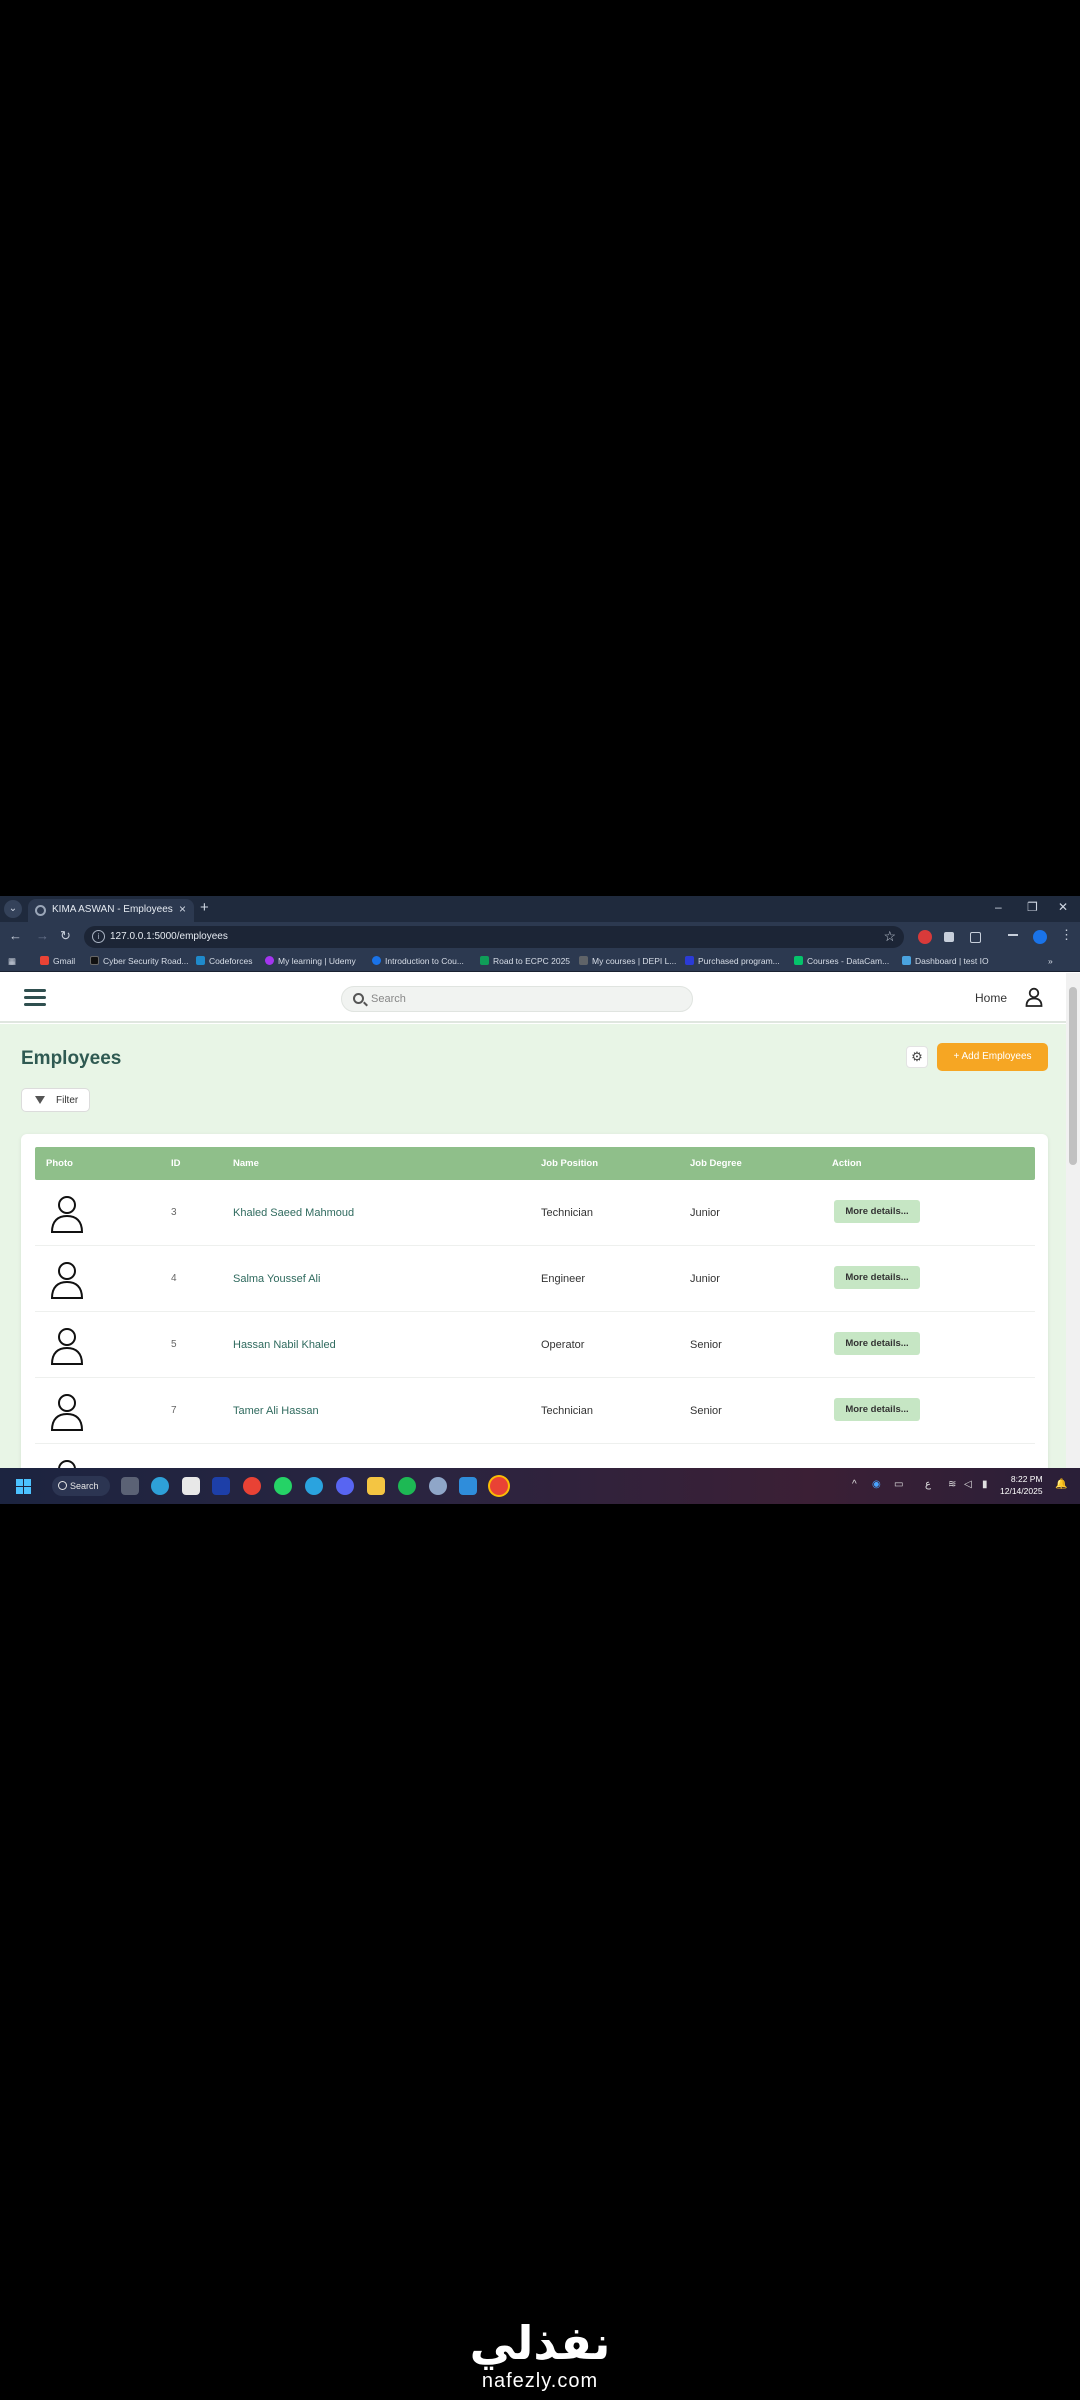  I want to click on search-input: Search, so click(517, 999).